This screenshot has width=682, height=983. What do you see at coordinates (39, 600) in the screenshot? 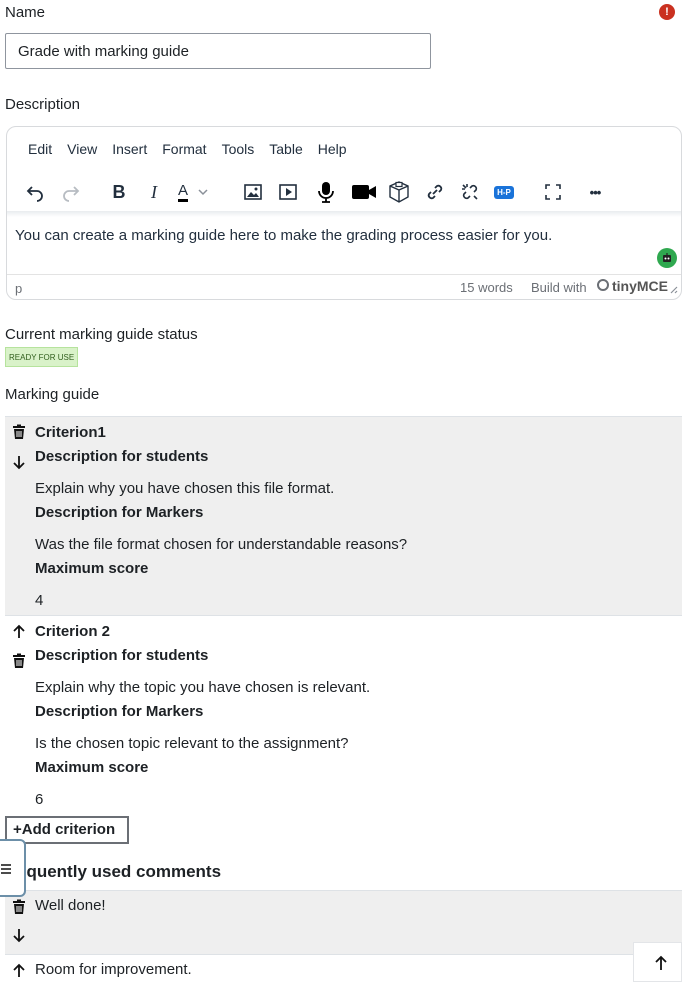
I see `max-score-value: 4` at bounding box center [39, 600].